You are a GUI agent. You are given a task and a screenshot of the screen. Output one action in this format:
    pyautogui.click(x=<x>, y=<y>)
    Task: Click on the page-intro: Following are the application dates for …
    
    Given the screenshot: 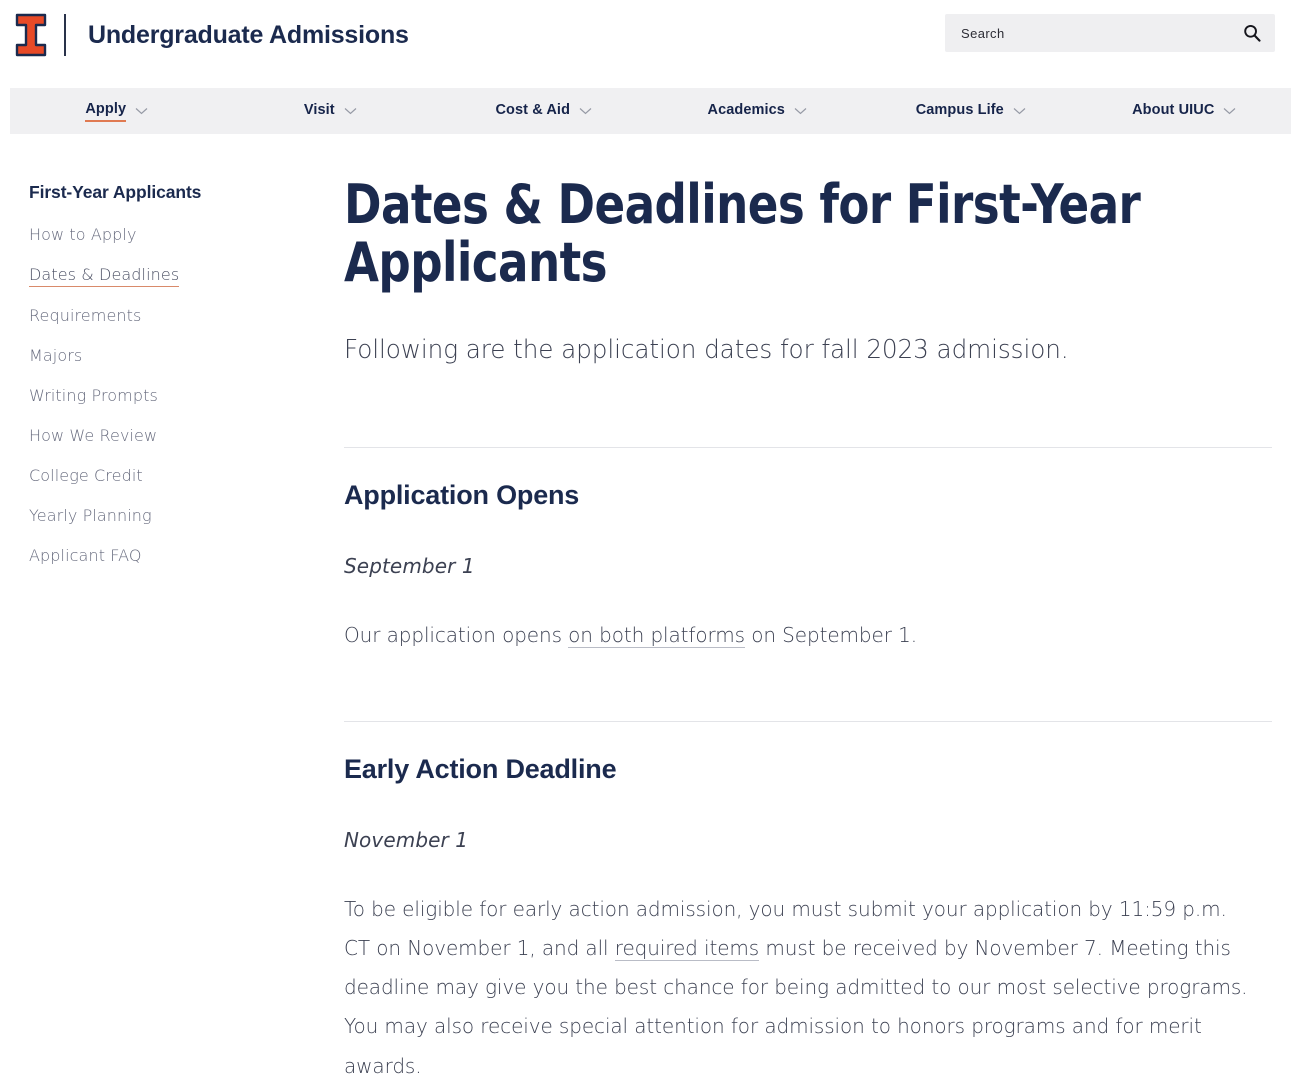 What is the action you would take?
    pyautogui.click(x=706, y=349)
    